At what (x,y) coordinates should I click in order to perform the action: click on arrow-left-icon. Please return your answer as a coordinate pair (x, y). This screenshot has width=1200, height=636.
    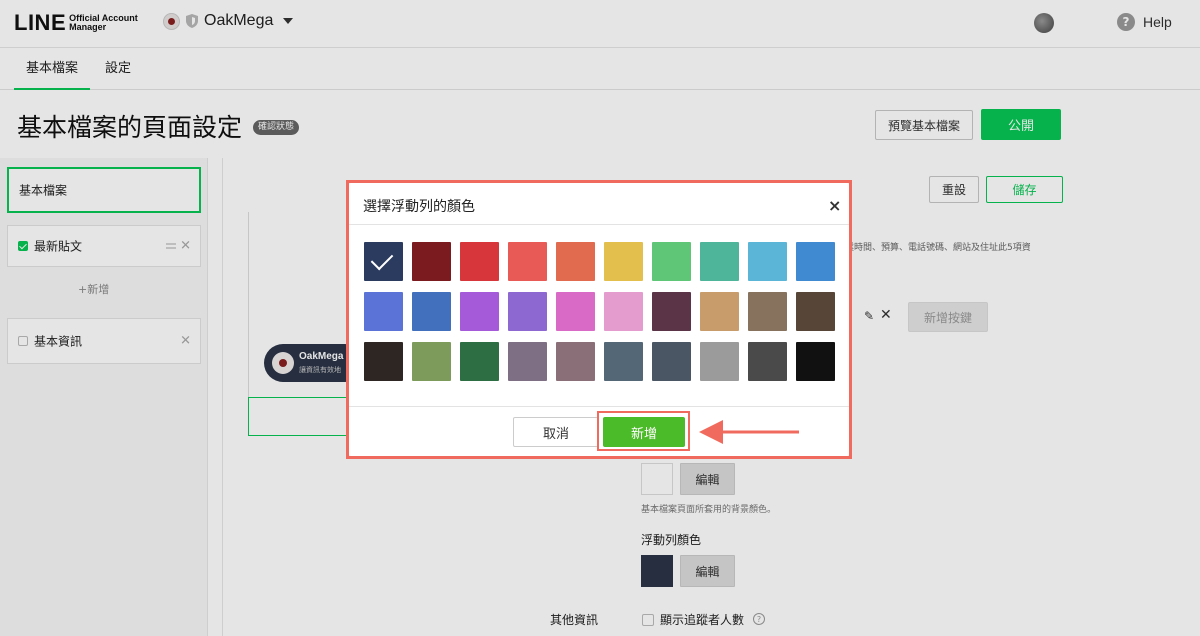
    Looking at the image, I should click on (749, 432).